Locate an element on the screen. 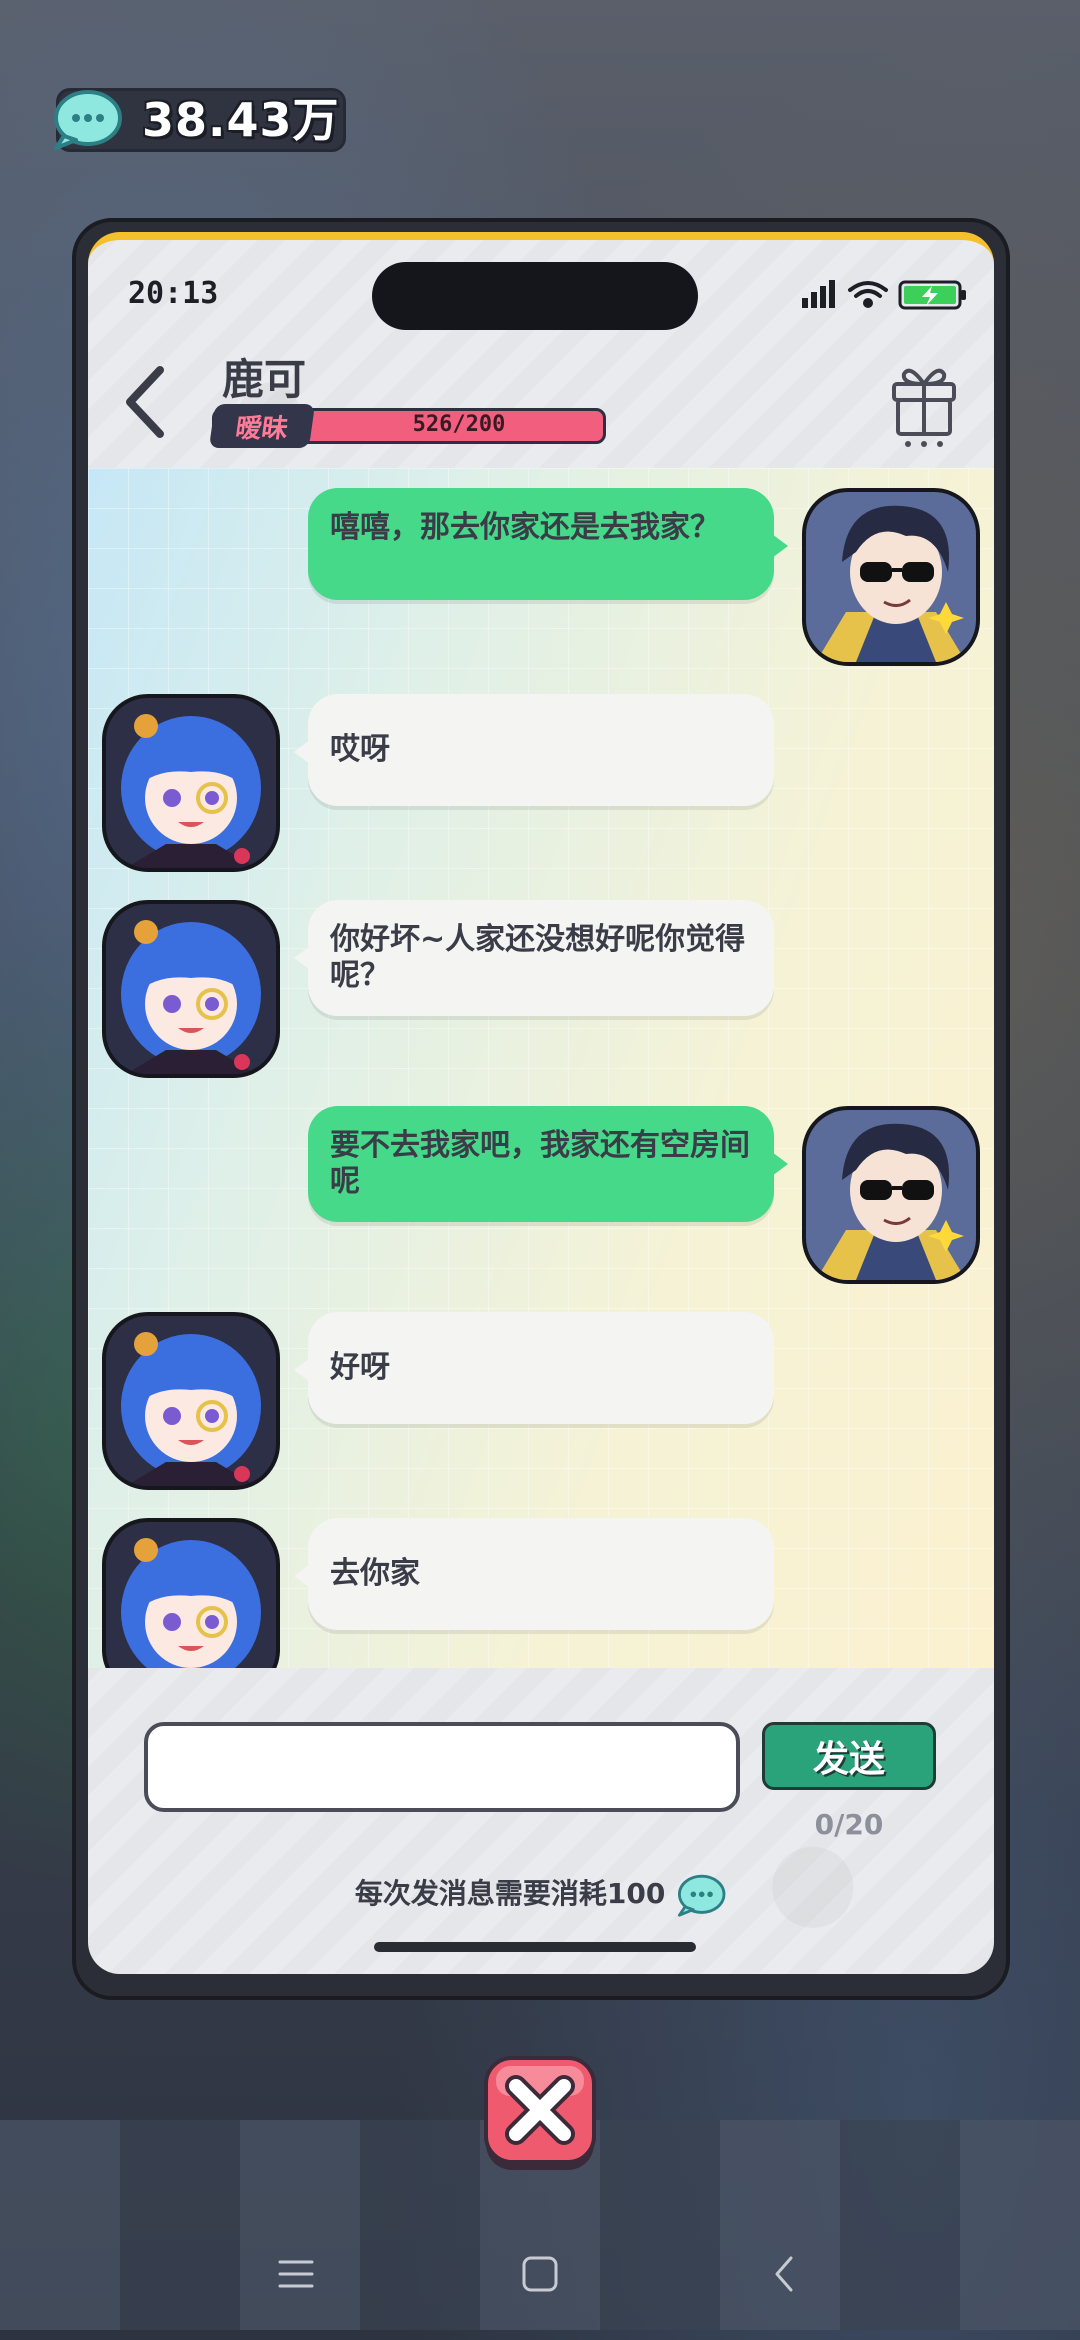 Image resolution: width=1080 pixels, height=2340 pixels. battery-icon is located at coordinates (932, 295).